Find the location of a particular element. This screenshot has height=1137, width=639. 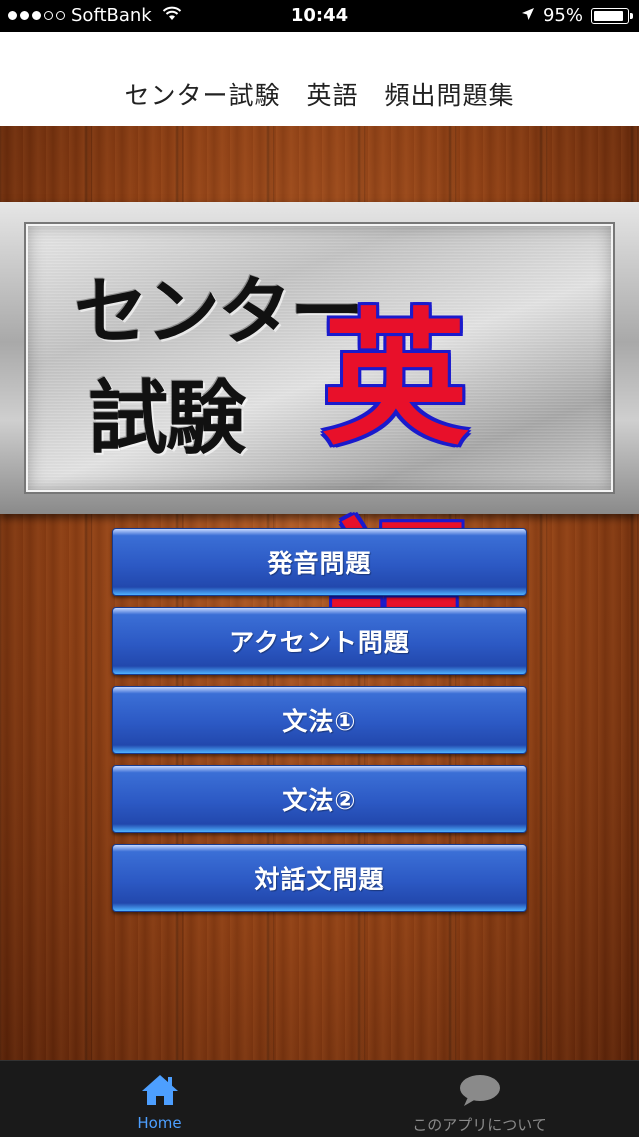

tab-about: このアプリについて is located at coordinates (479, 1099).